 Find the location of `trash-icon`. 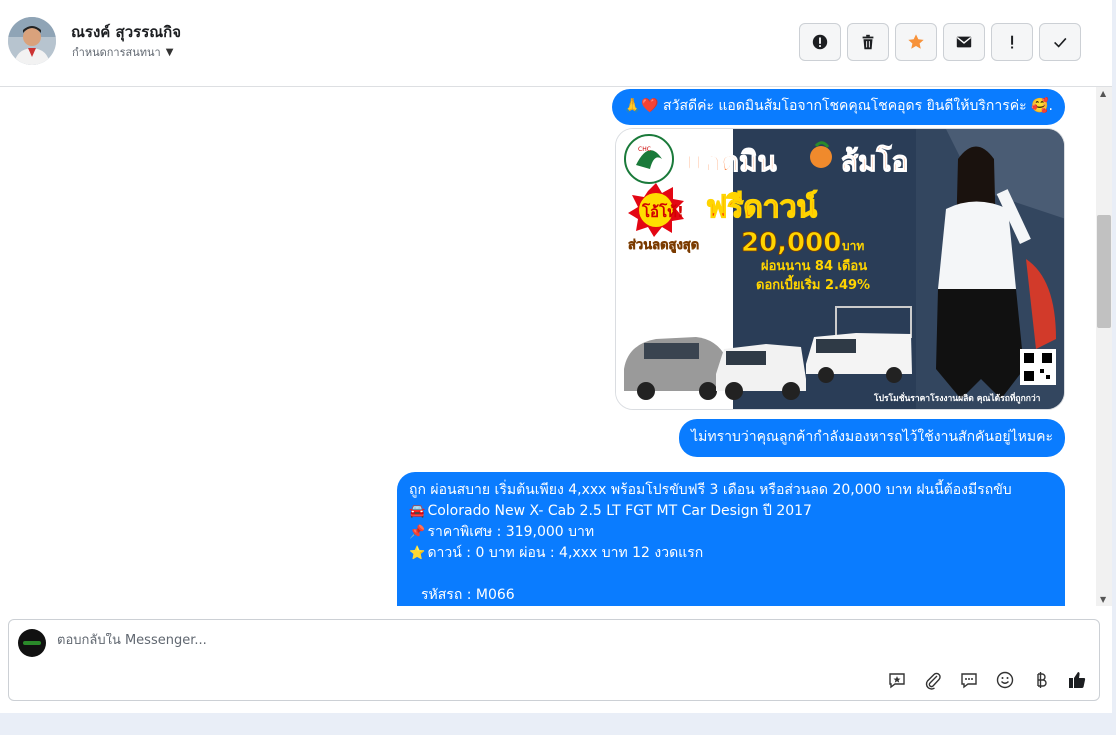

trash-icon is located at coordinates (868, 42).